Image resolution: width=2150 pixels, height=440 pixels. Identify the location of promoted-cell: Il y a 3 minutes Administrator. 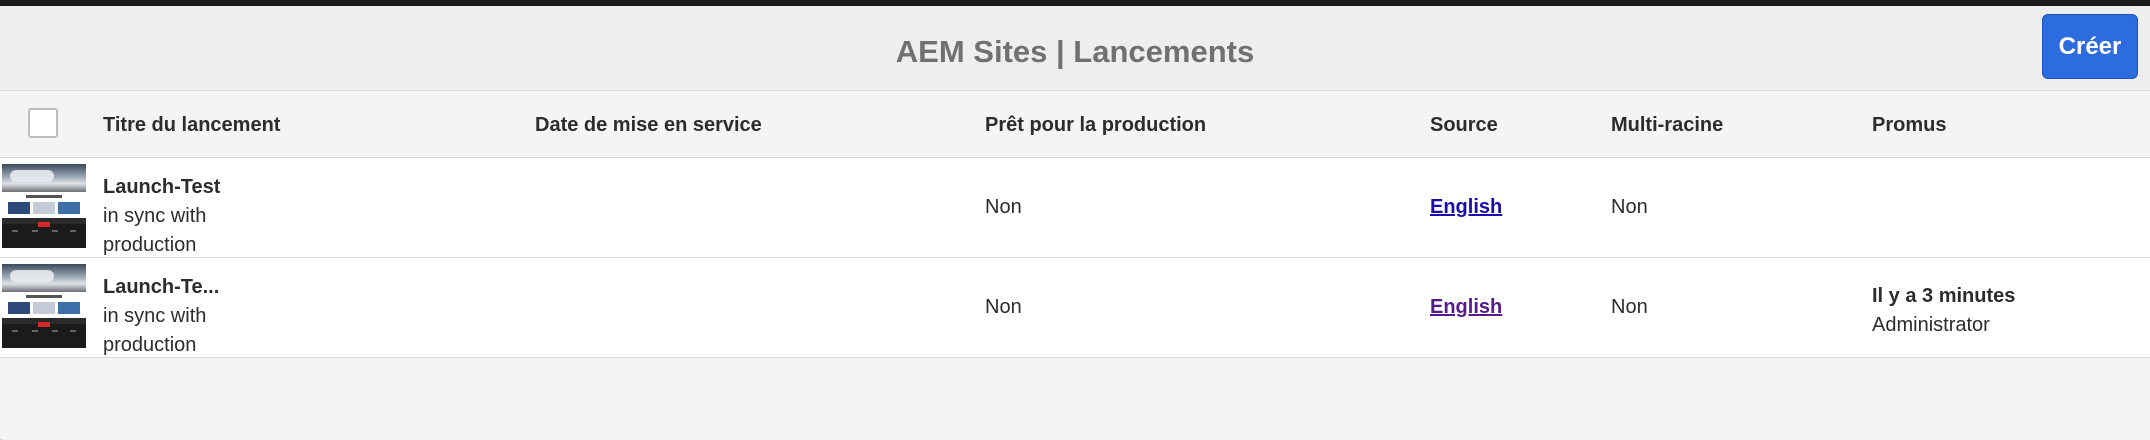
(1943, 311).